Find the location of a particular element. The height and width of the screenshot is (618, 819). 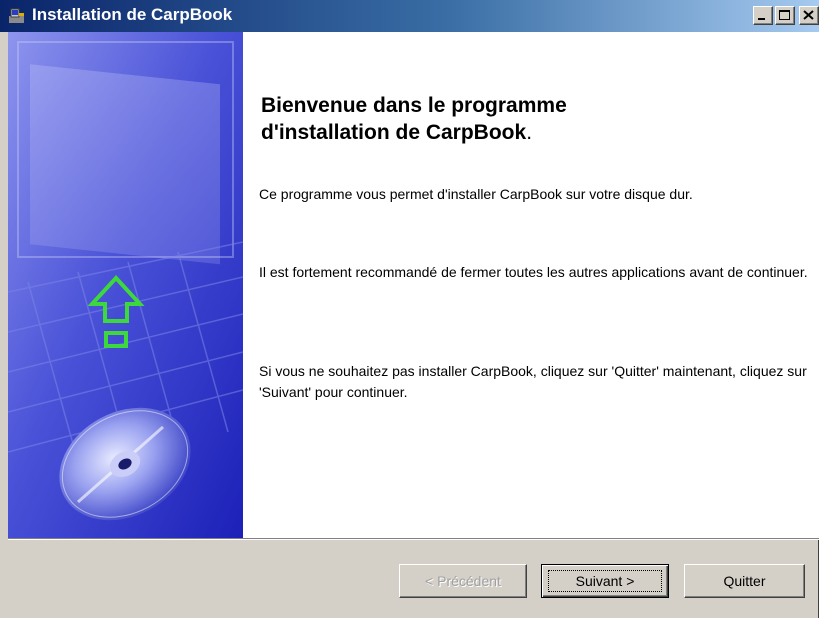

maximize-icon is located at coordinates (784, 15).